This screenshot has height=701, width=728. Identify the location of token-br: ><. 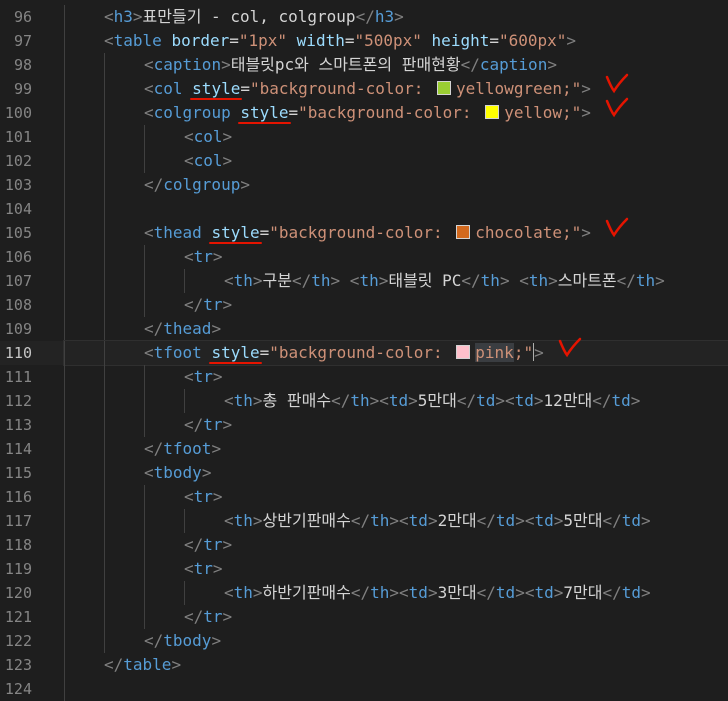
(399, 520).